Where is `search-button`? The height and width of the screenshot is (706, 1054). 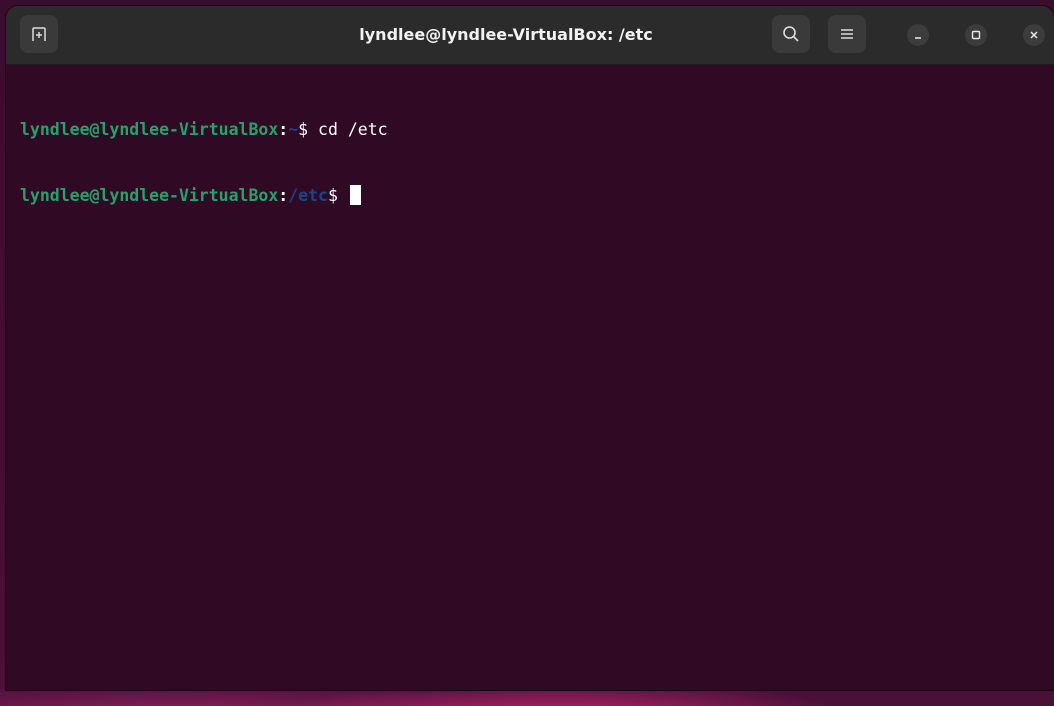
search-button is located at coordinates (791, 34).